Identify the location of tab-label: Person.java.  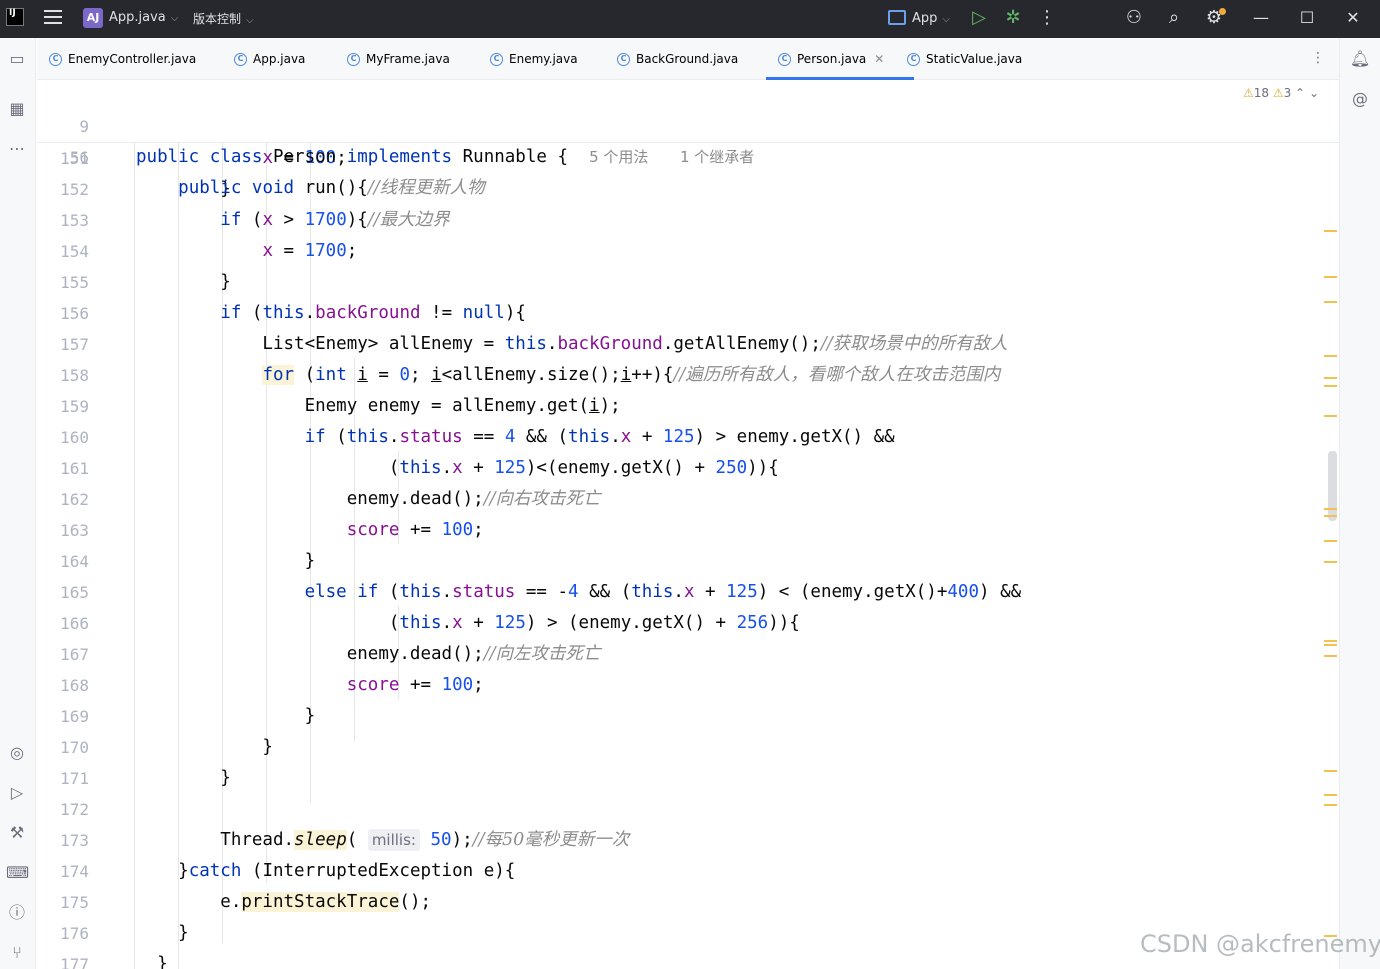
(832, 59).